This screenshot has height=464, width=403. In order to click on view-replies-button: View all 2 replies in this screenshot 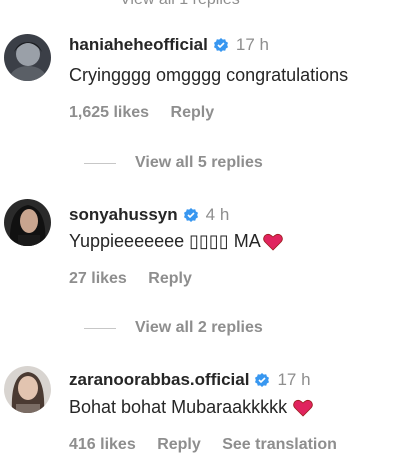, I will do `click(173, 328)`.